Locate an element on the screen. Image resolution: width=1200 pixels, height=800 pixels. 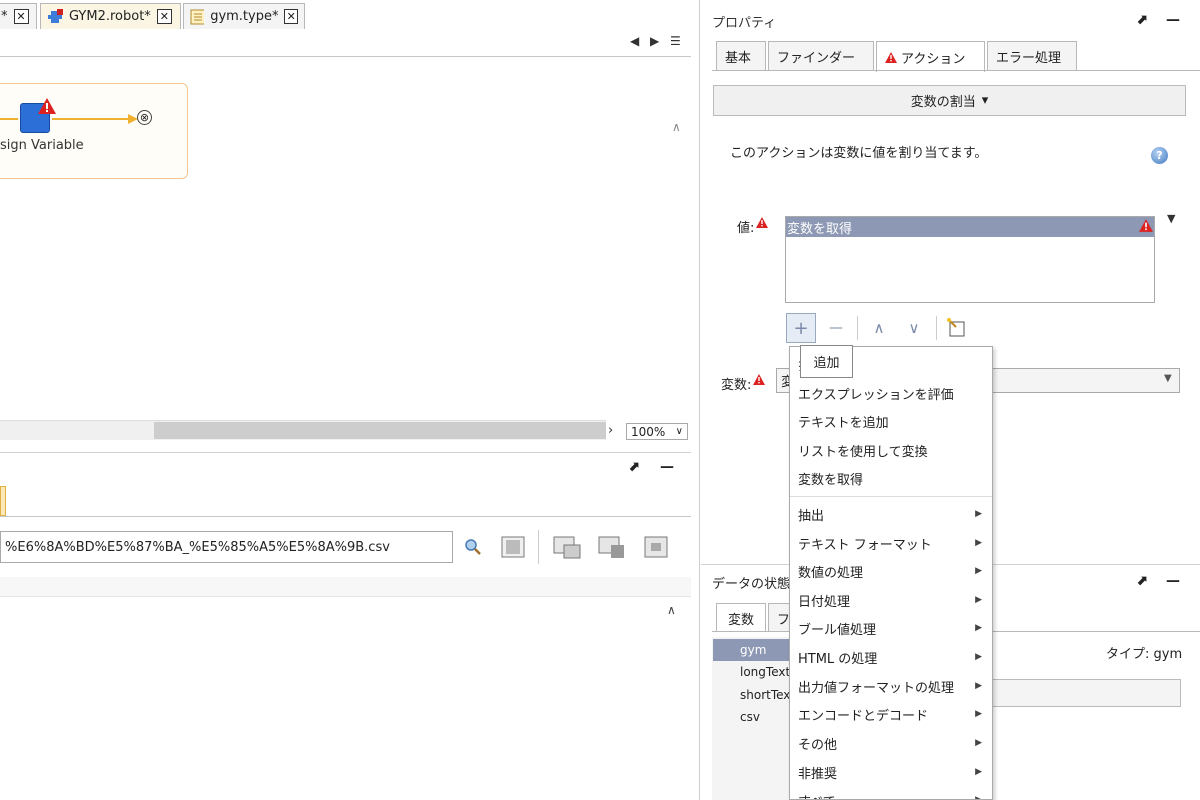
tab-scroll-right-icon: ▶ is located at coordinates (654, 41).